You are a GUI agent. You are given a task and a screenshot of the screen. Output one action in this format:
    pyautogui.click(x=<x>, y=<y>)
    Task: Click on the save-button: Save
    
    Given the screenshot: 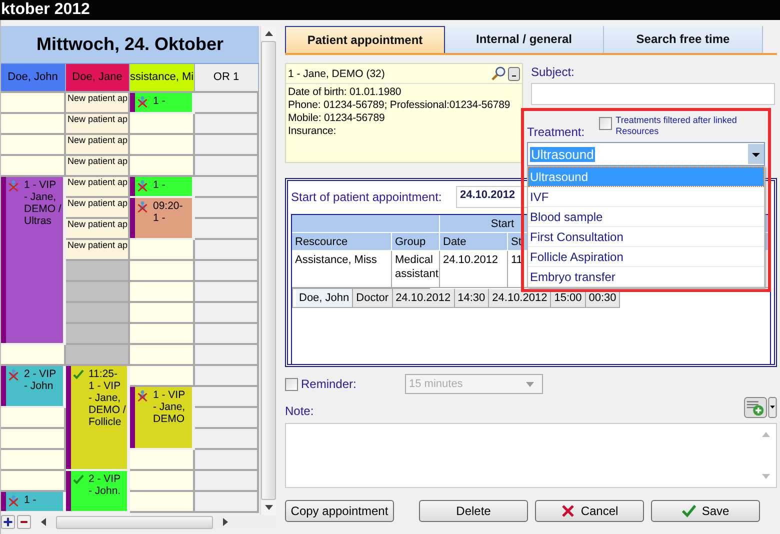 What is the action you would take?
    pyautogui.click(x=705, y=511)
    